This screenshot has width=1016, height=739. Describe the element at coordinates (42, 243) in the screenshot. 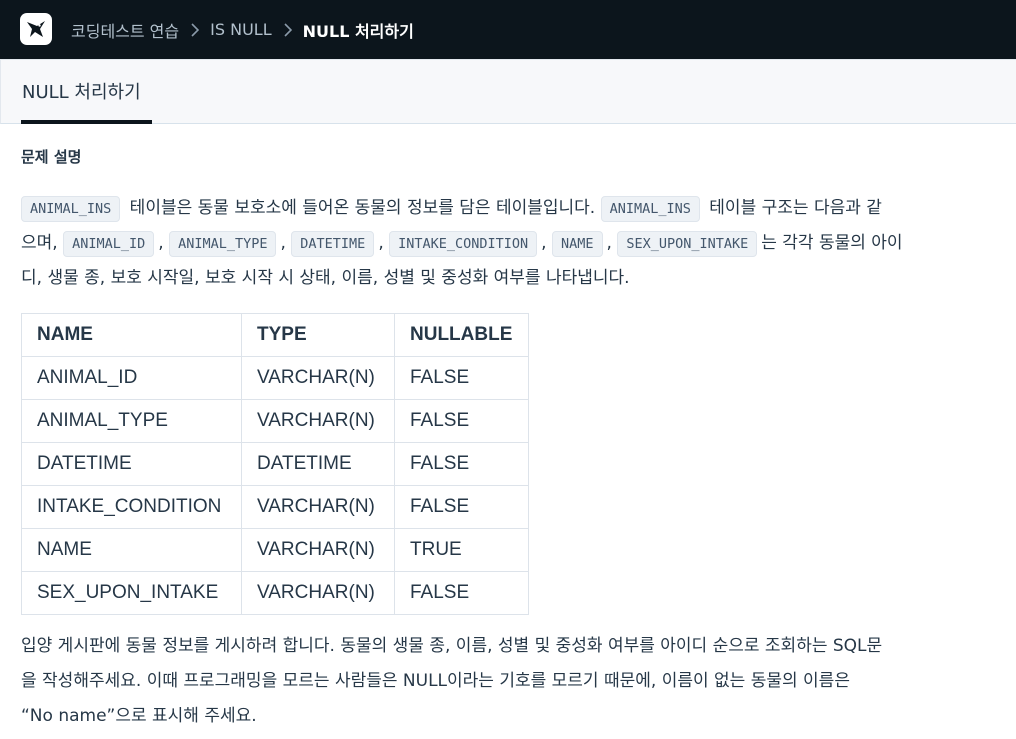

I see `intro-text: 으며,` at that location.